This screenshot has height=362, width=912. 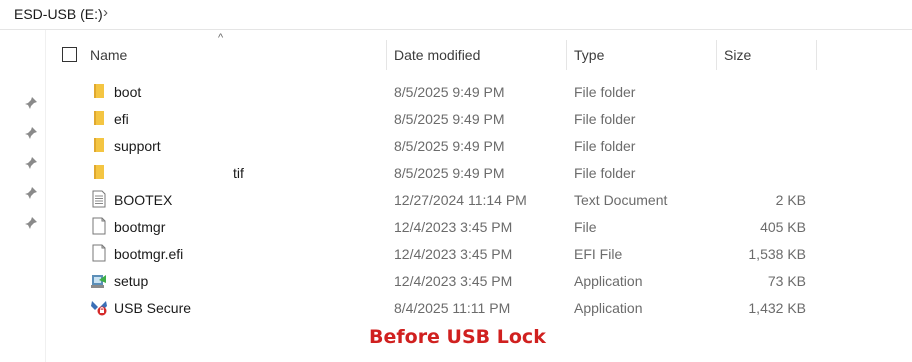 What do you see at coordinates (589, 55) in the screenshot?
I see `column-type: Type` at bounding box center [589, 55].